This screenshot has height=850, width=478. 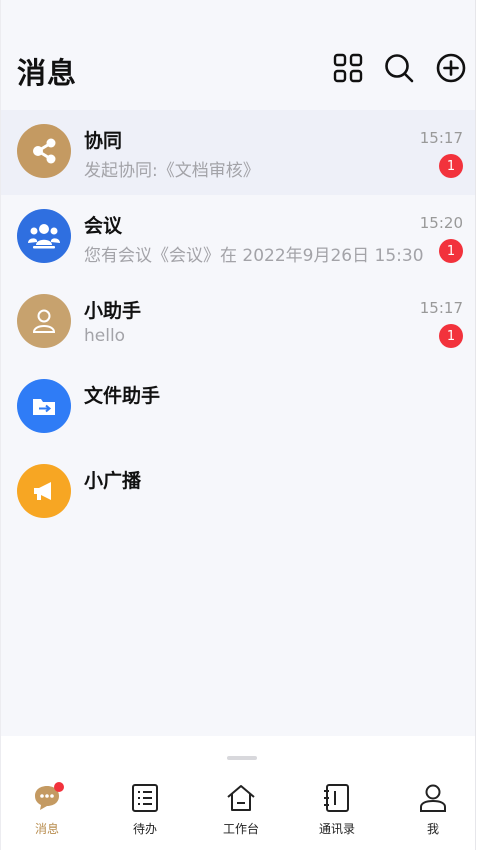 I want to click on tab-label: 待办, so click(x=144, y=829).